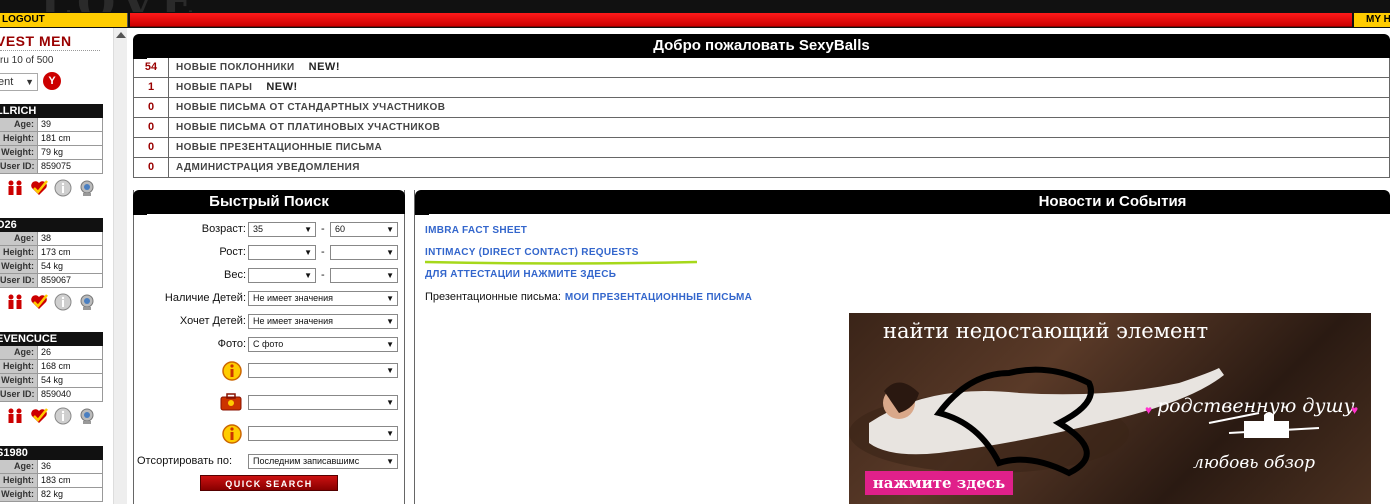 The height and width of the screenshot is (504, 1390). What do you see at coordinates (588, 280) in the screenshot?
I see `attestation-link: ДЛЯ АТТЕСТАЦИИ НАЖМИТЕ ЗДЕСЬ` at bounding box center [588, 280].